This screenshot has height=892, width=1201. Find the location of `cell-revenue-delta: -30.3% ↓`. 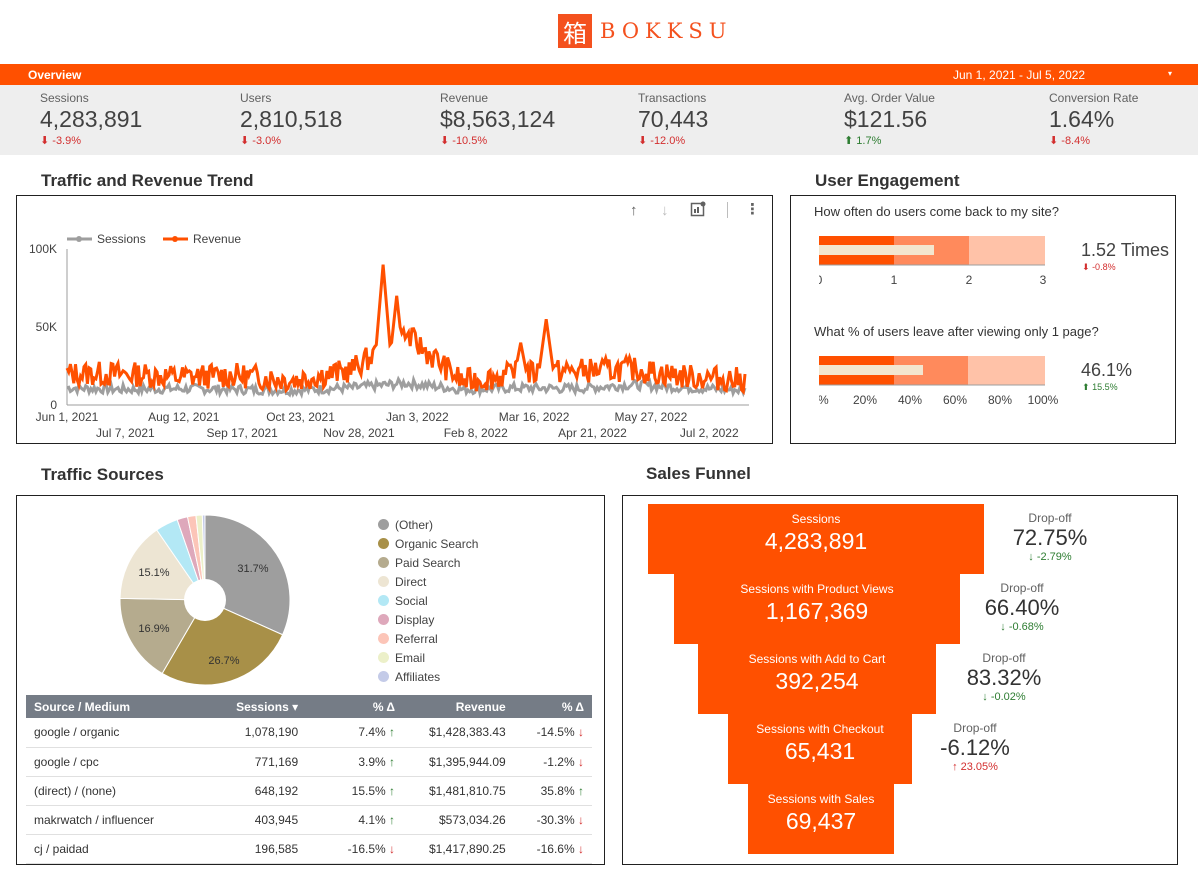

cell-revenue-delta: -30.3% ↓ is located at coordinates (552, 820).